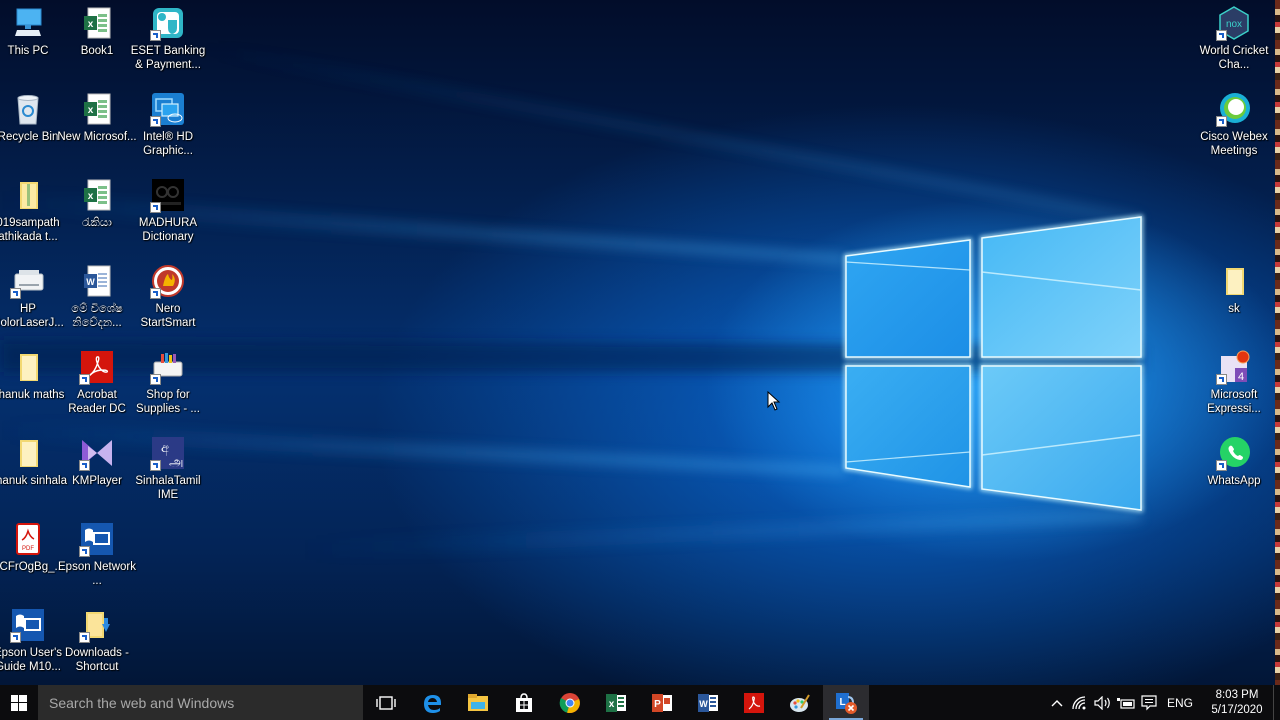  I want to click on icon-label: Acrobat Reader DC, so click(97, 402).